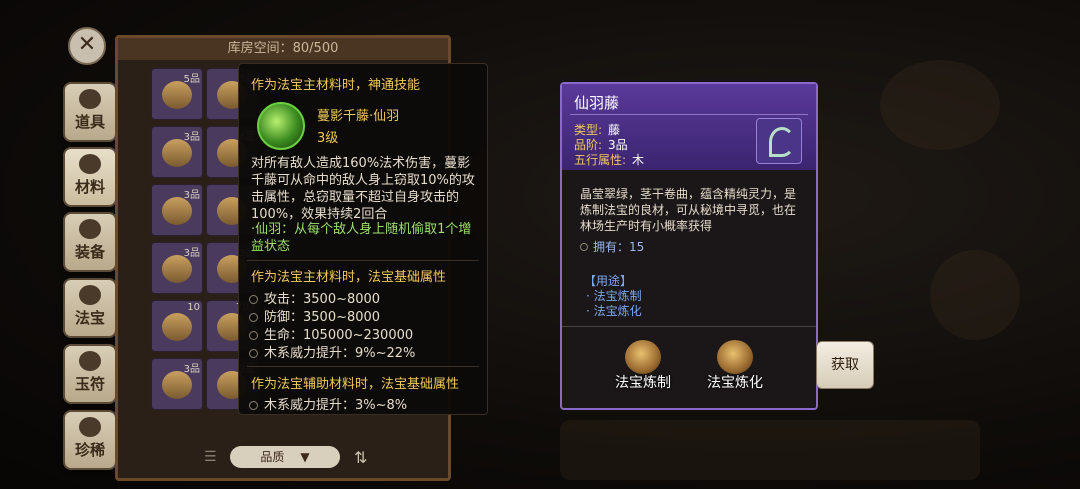 This screenshot has width=1080, height=489. Describe the element at coordinates (689, 127) in the screenshot. I see `item-card-header: 仙羽藤 类型: 藤 品阶: 3品 五行属性: 木` at that location.